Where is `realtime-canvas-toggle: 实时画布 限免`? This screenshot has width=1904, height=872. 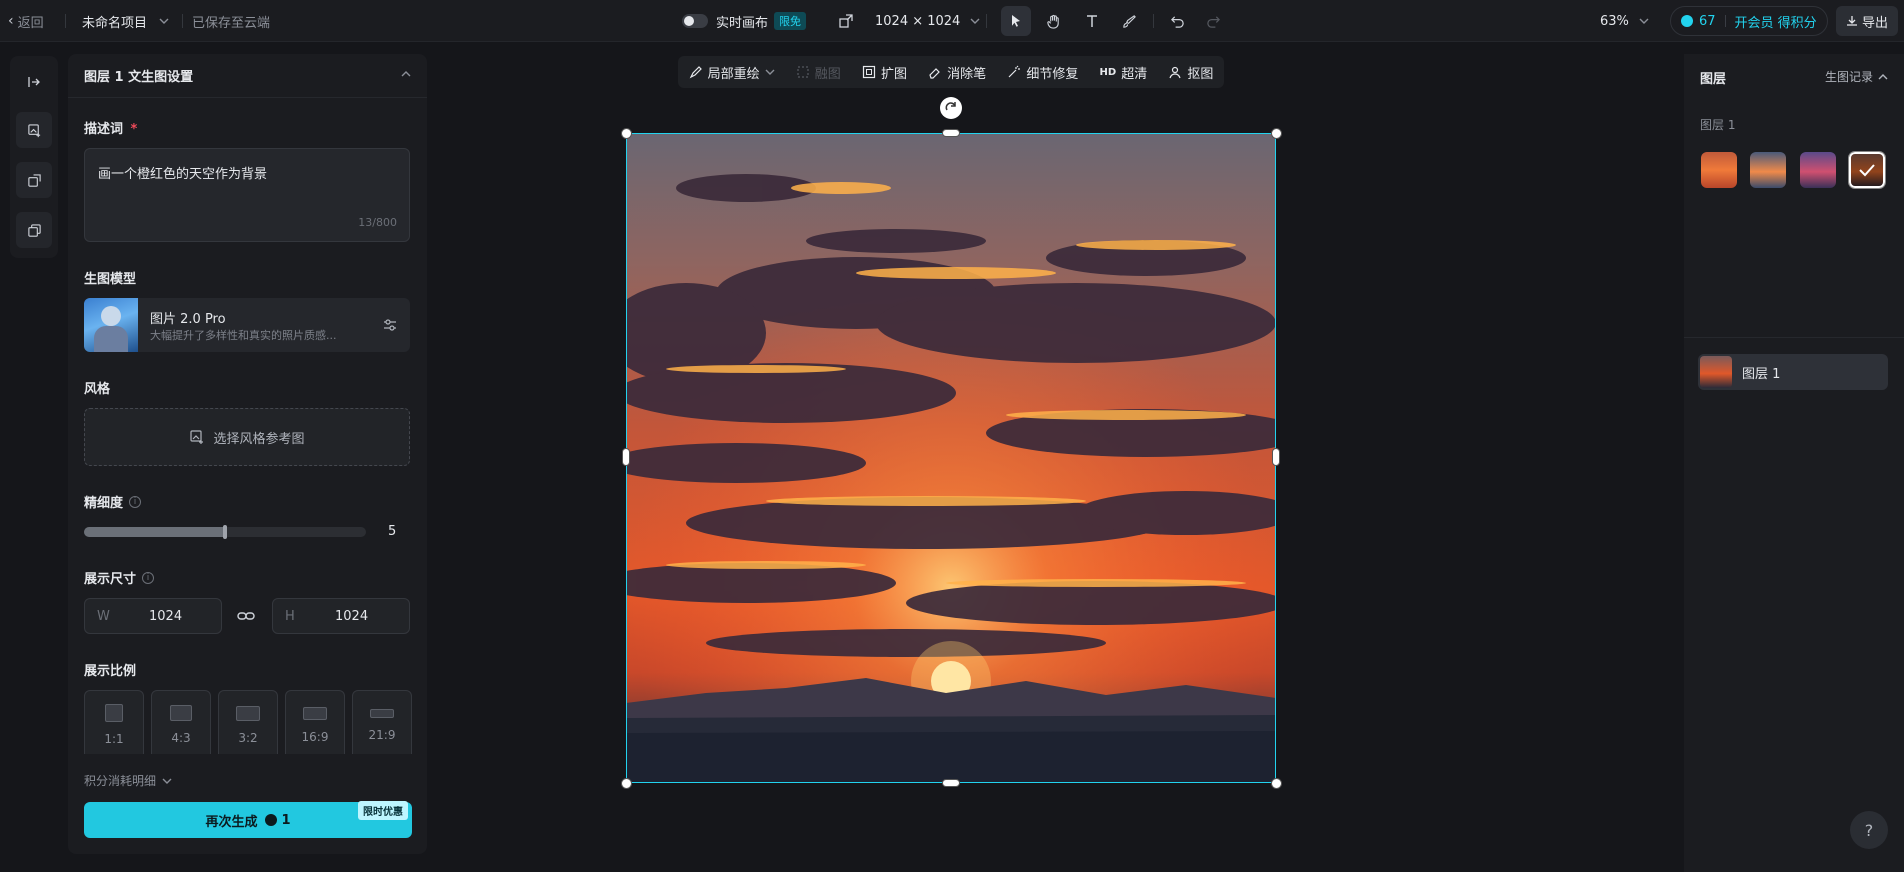
realtime-canvas-toggle: 实时画布 限免 is located at coordinates (744, 21).